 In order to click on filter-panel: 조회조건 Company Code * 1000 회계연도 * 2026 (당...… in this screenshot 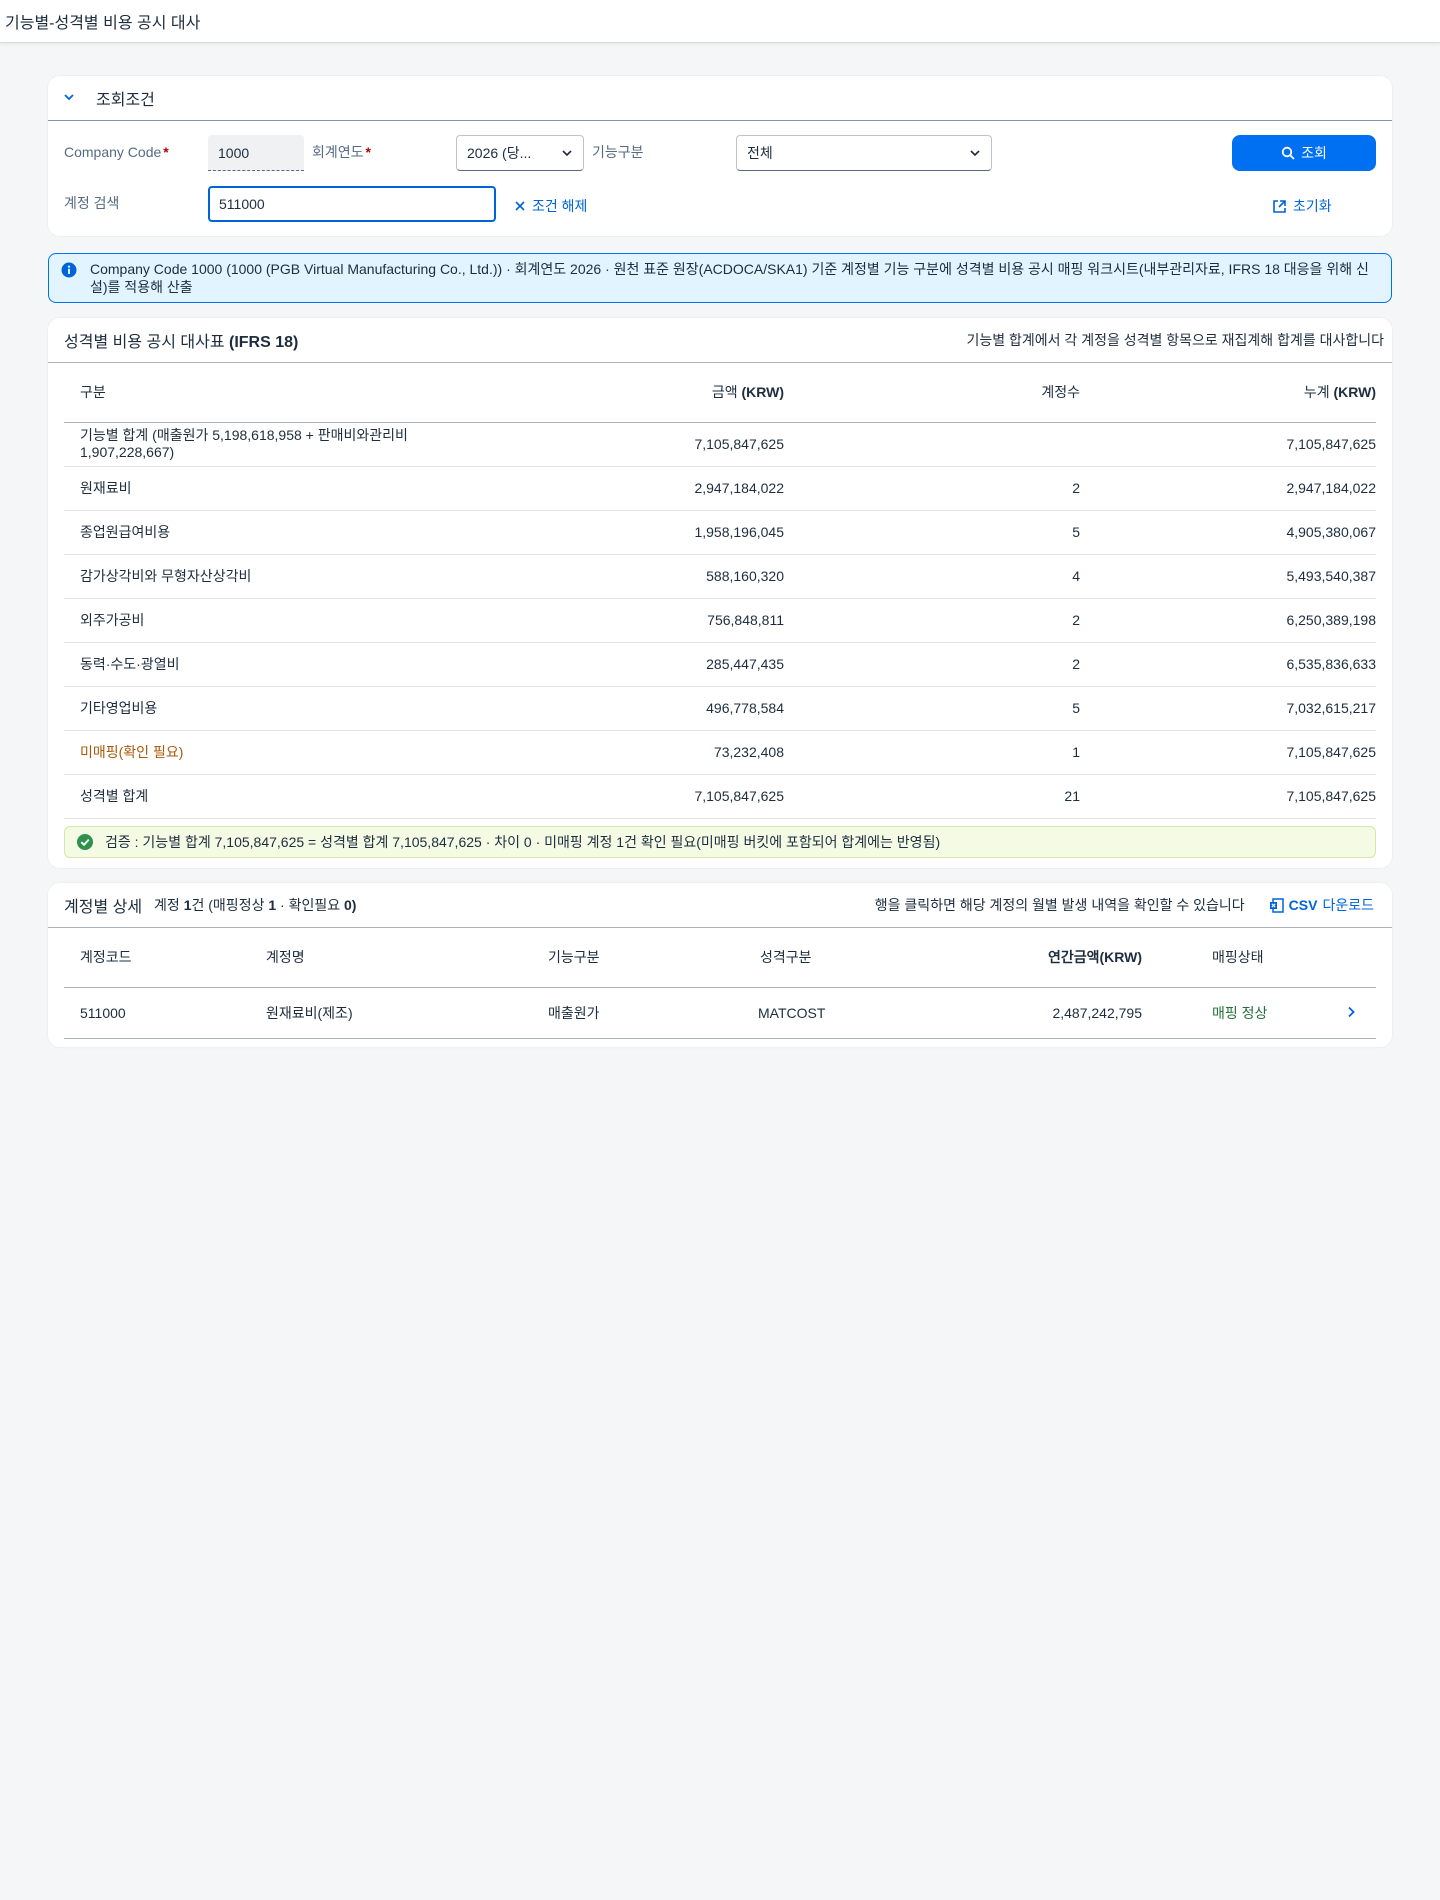, I will do `click(720, 156)`.